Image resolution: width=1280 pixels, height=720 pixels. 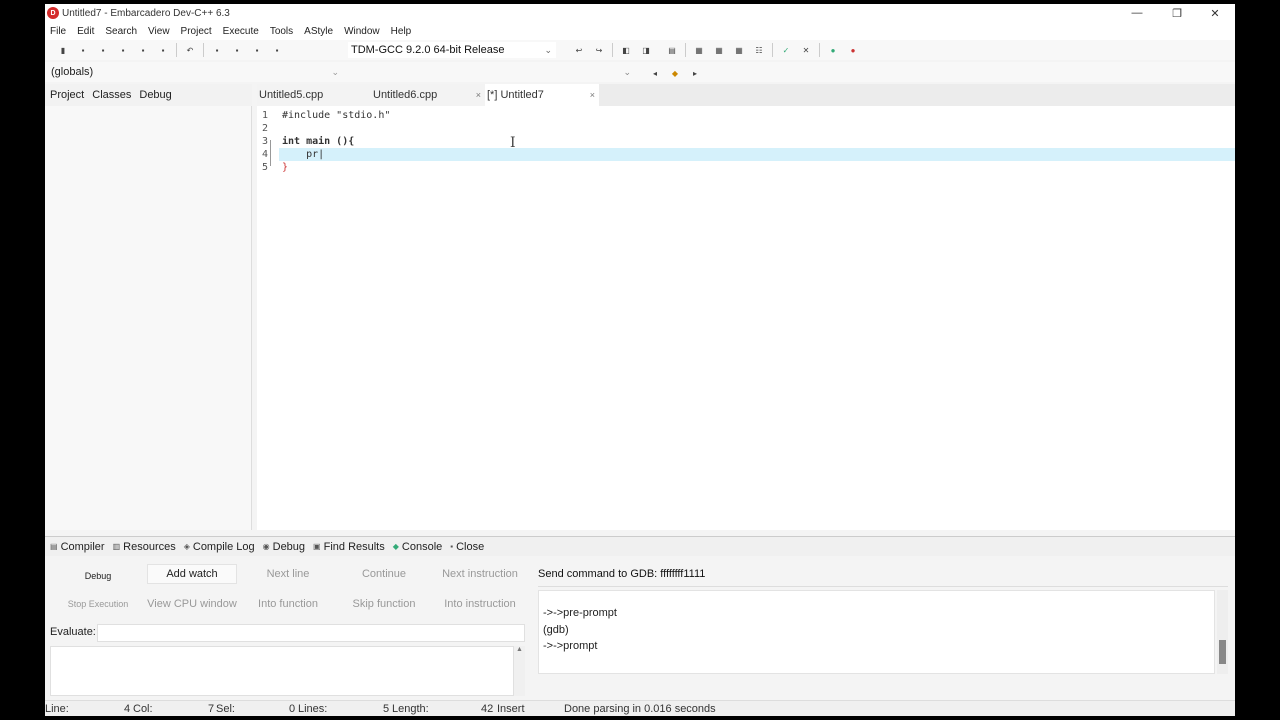 What do you see at coordinates (268, 318) in the screenshot?
I see `line-gutter: 1 2 3 4 5` at bounding box center [268, 318].